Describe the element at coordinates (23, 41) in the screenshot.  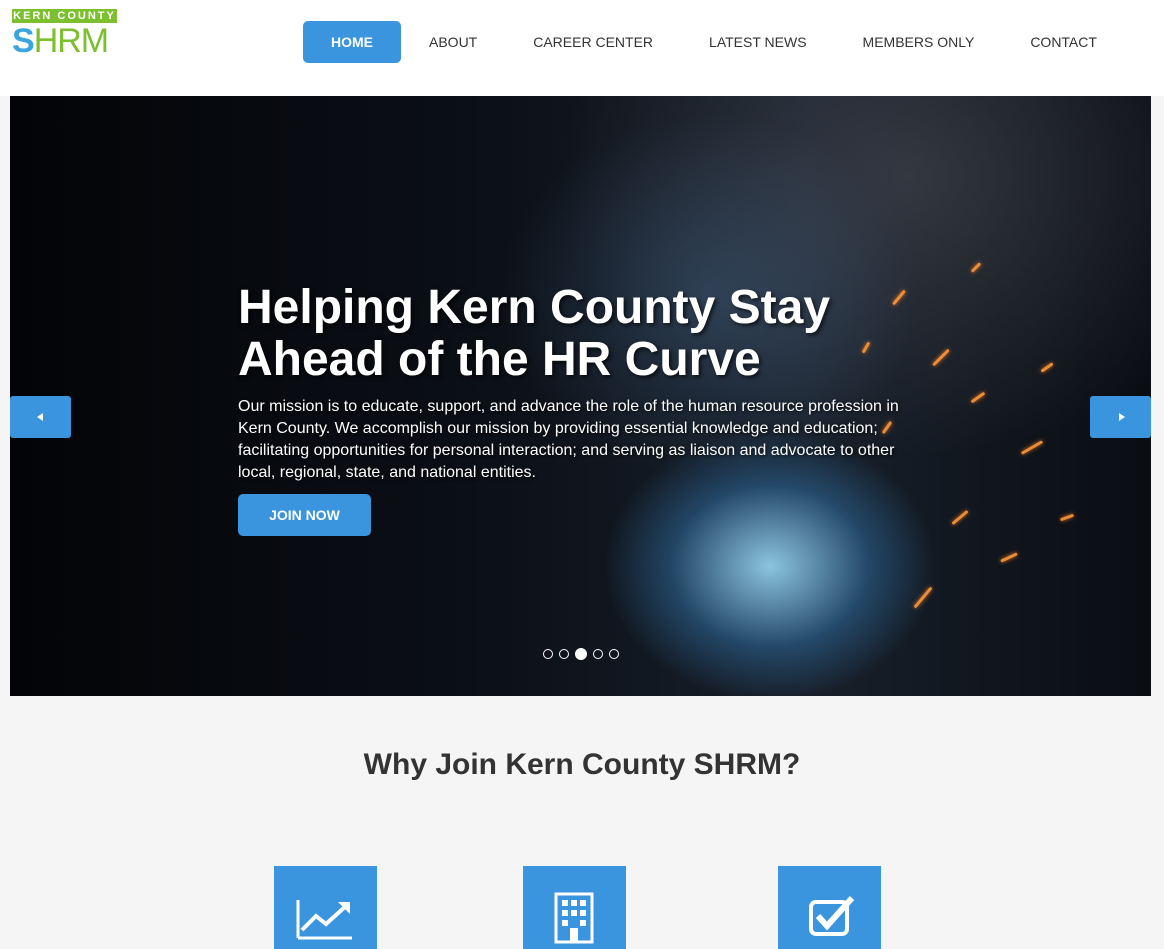
I see `logo-s-letter: S` at that location.